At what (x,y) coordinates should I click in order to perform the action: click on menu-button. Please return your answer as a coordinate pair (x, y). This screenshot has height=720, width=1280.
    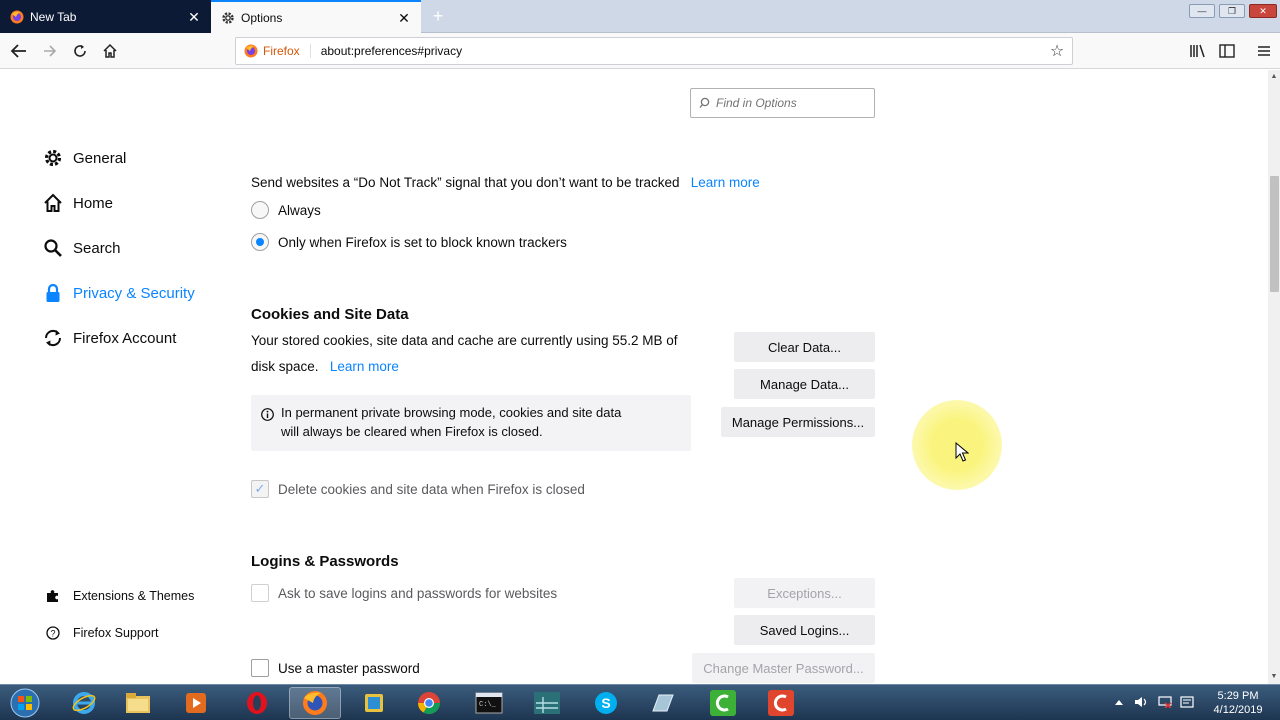
    Looking at the image, I should click on (1264, 51).